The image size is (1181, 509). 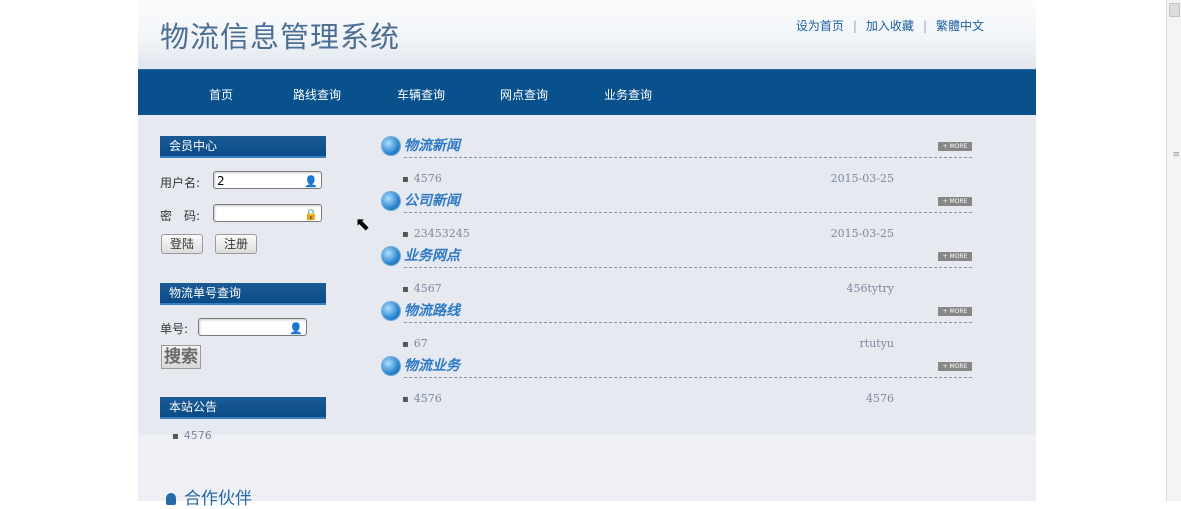 I want to click on notice-item-text: 4576, so click(x=197, y=435).